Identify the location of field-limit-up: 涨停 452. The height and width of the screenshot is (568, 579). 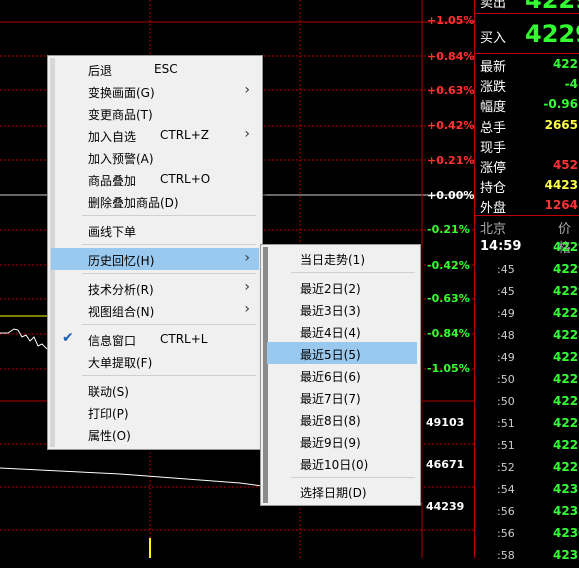
(529, 167).